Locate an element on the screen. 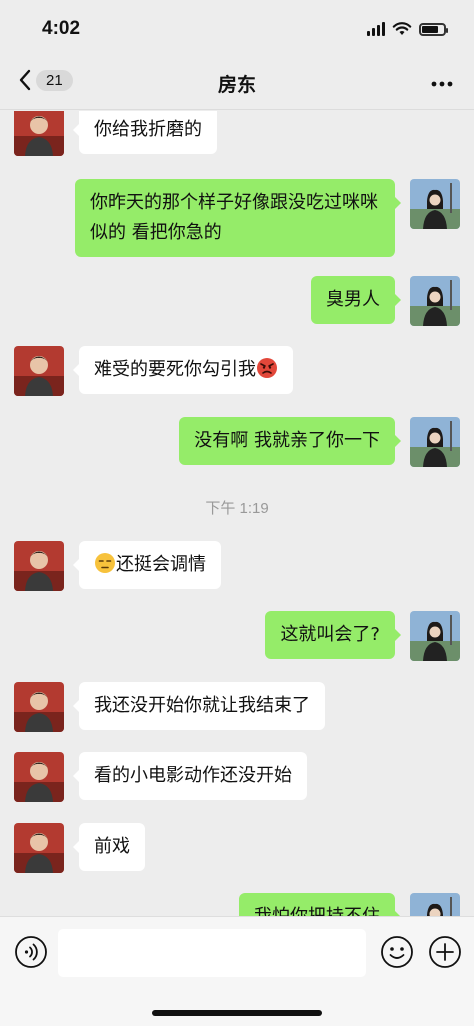 The height and width of the screenshot is (1026, 474). message-bubble: 这就叫会了? is located at coordinates (333, 635).